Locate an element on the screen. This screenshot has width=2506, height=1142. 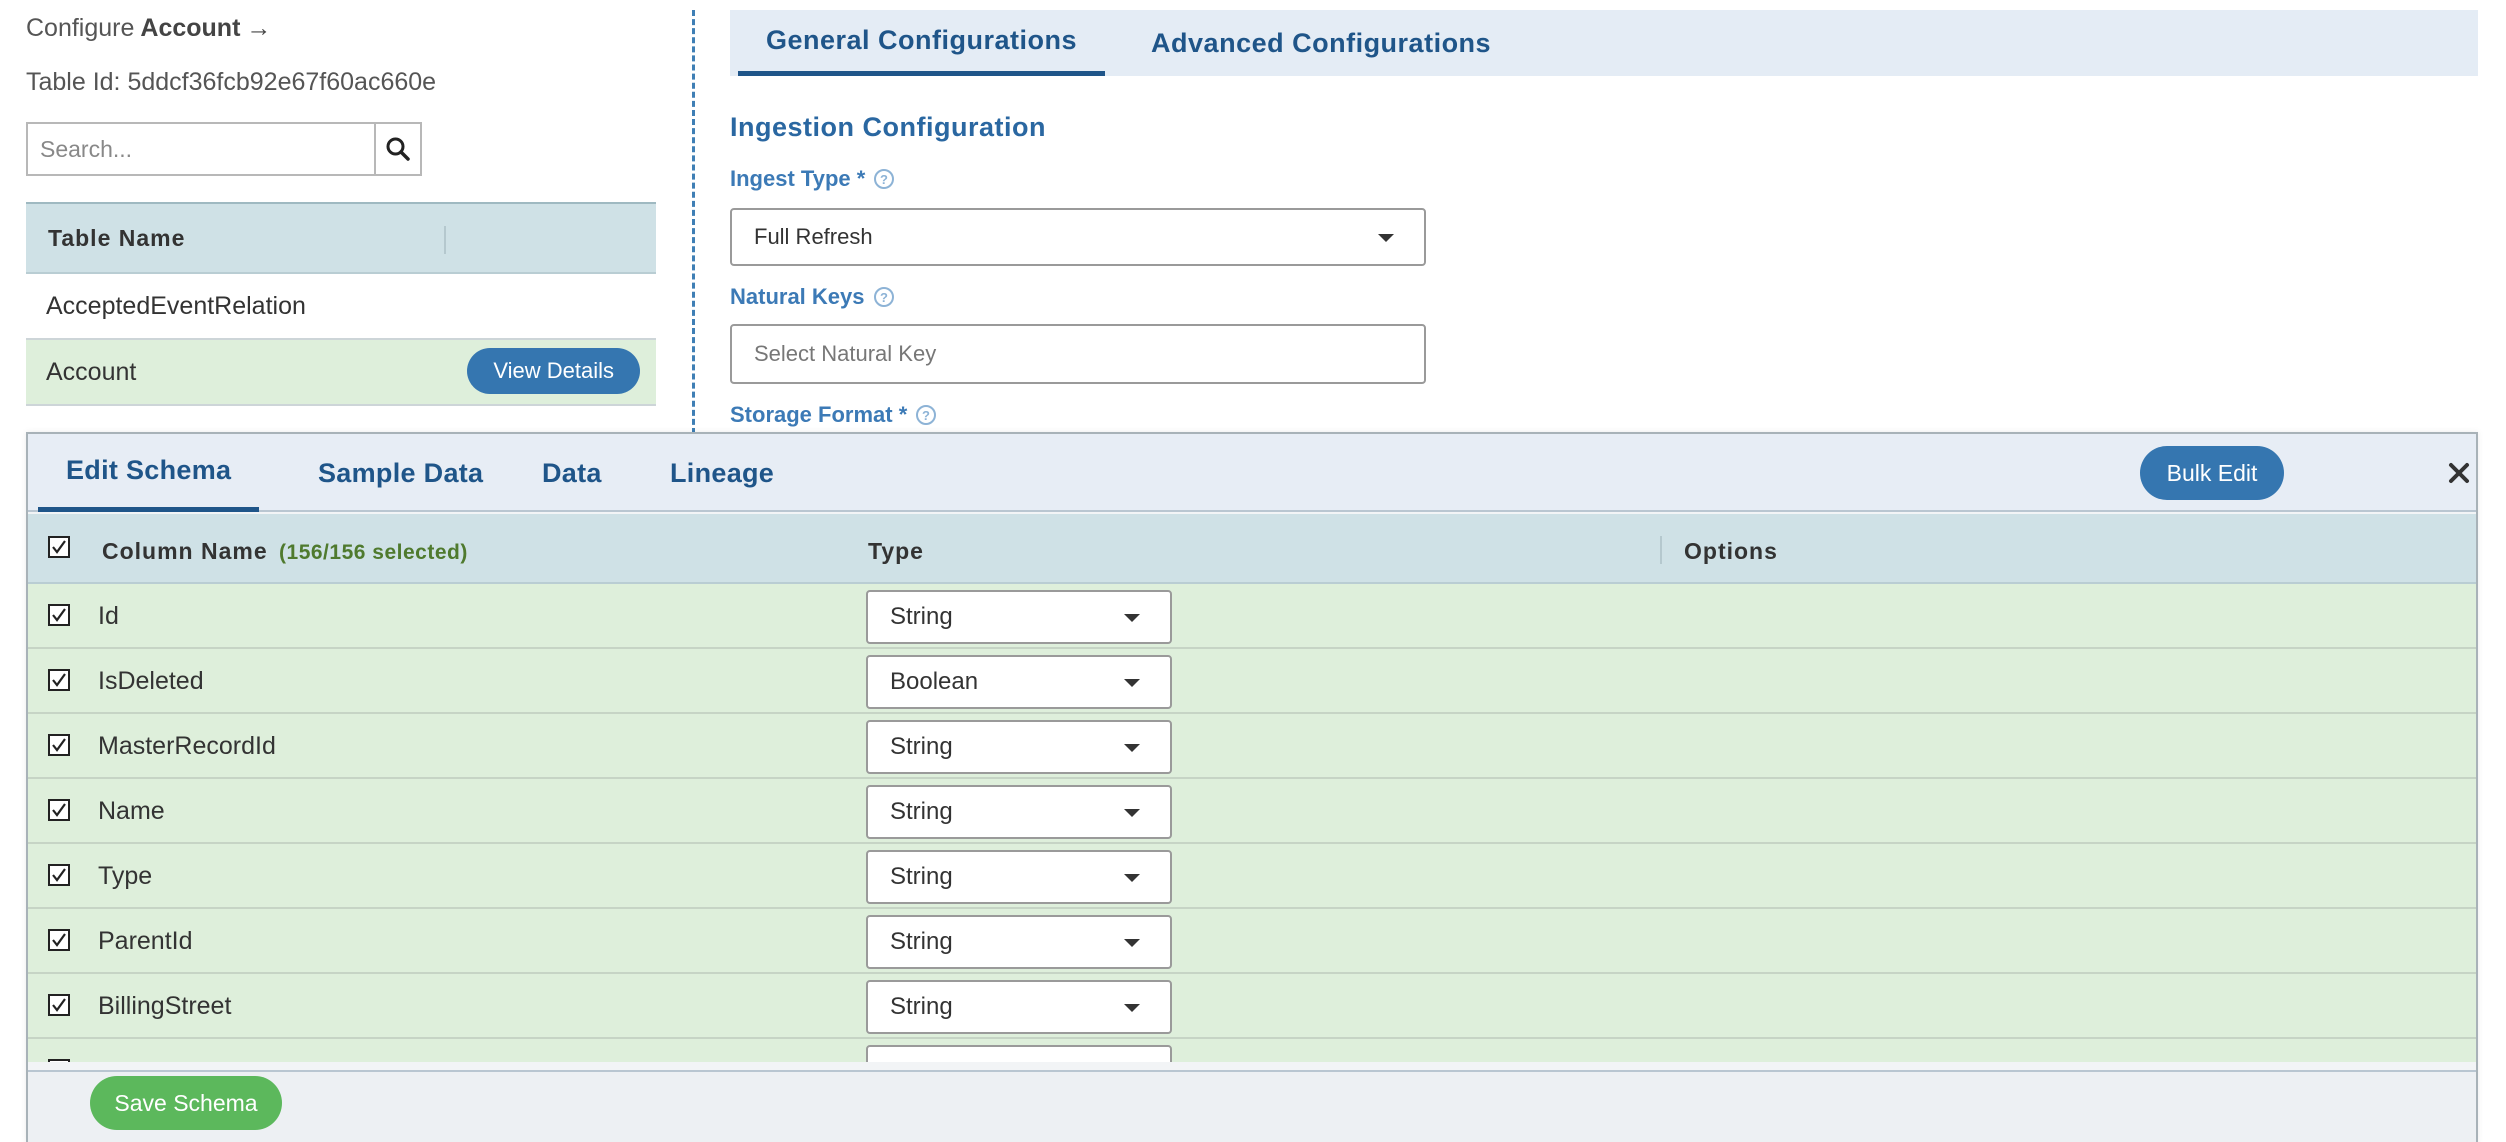
table-list-row-label: AcceptedEventRelation is located at coordinates (176, 305).